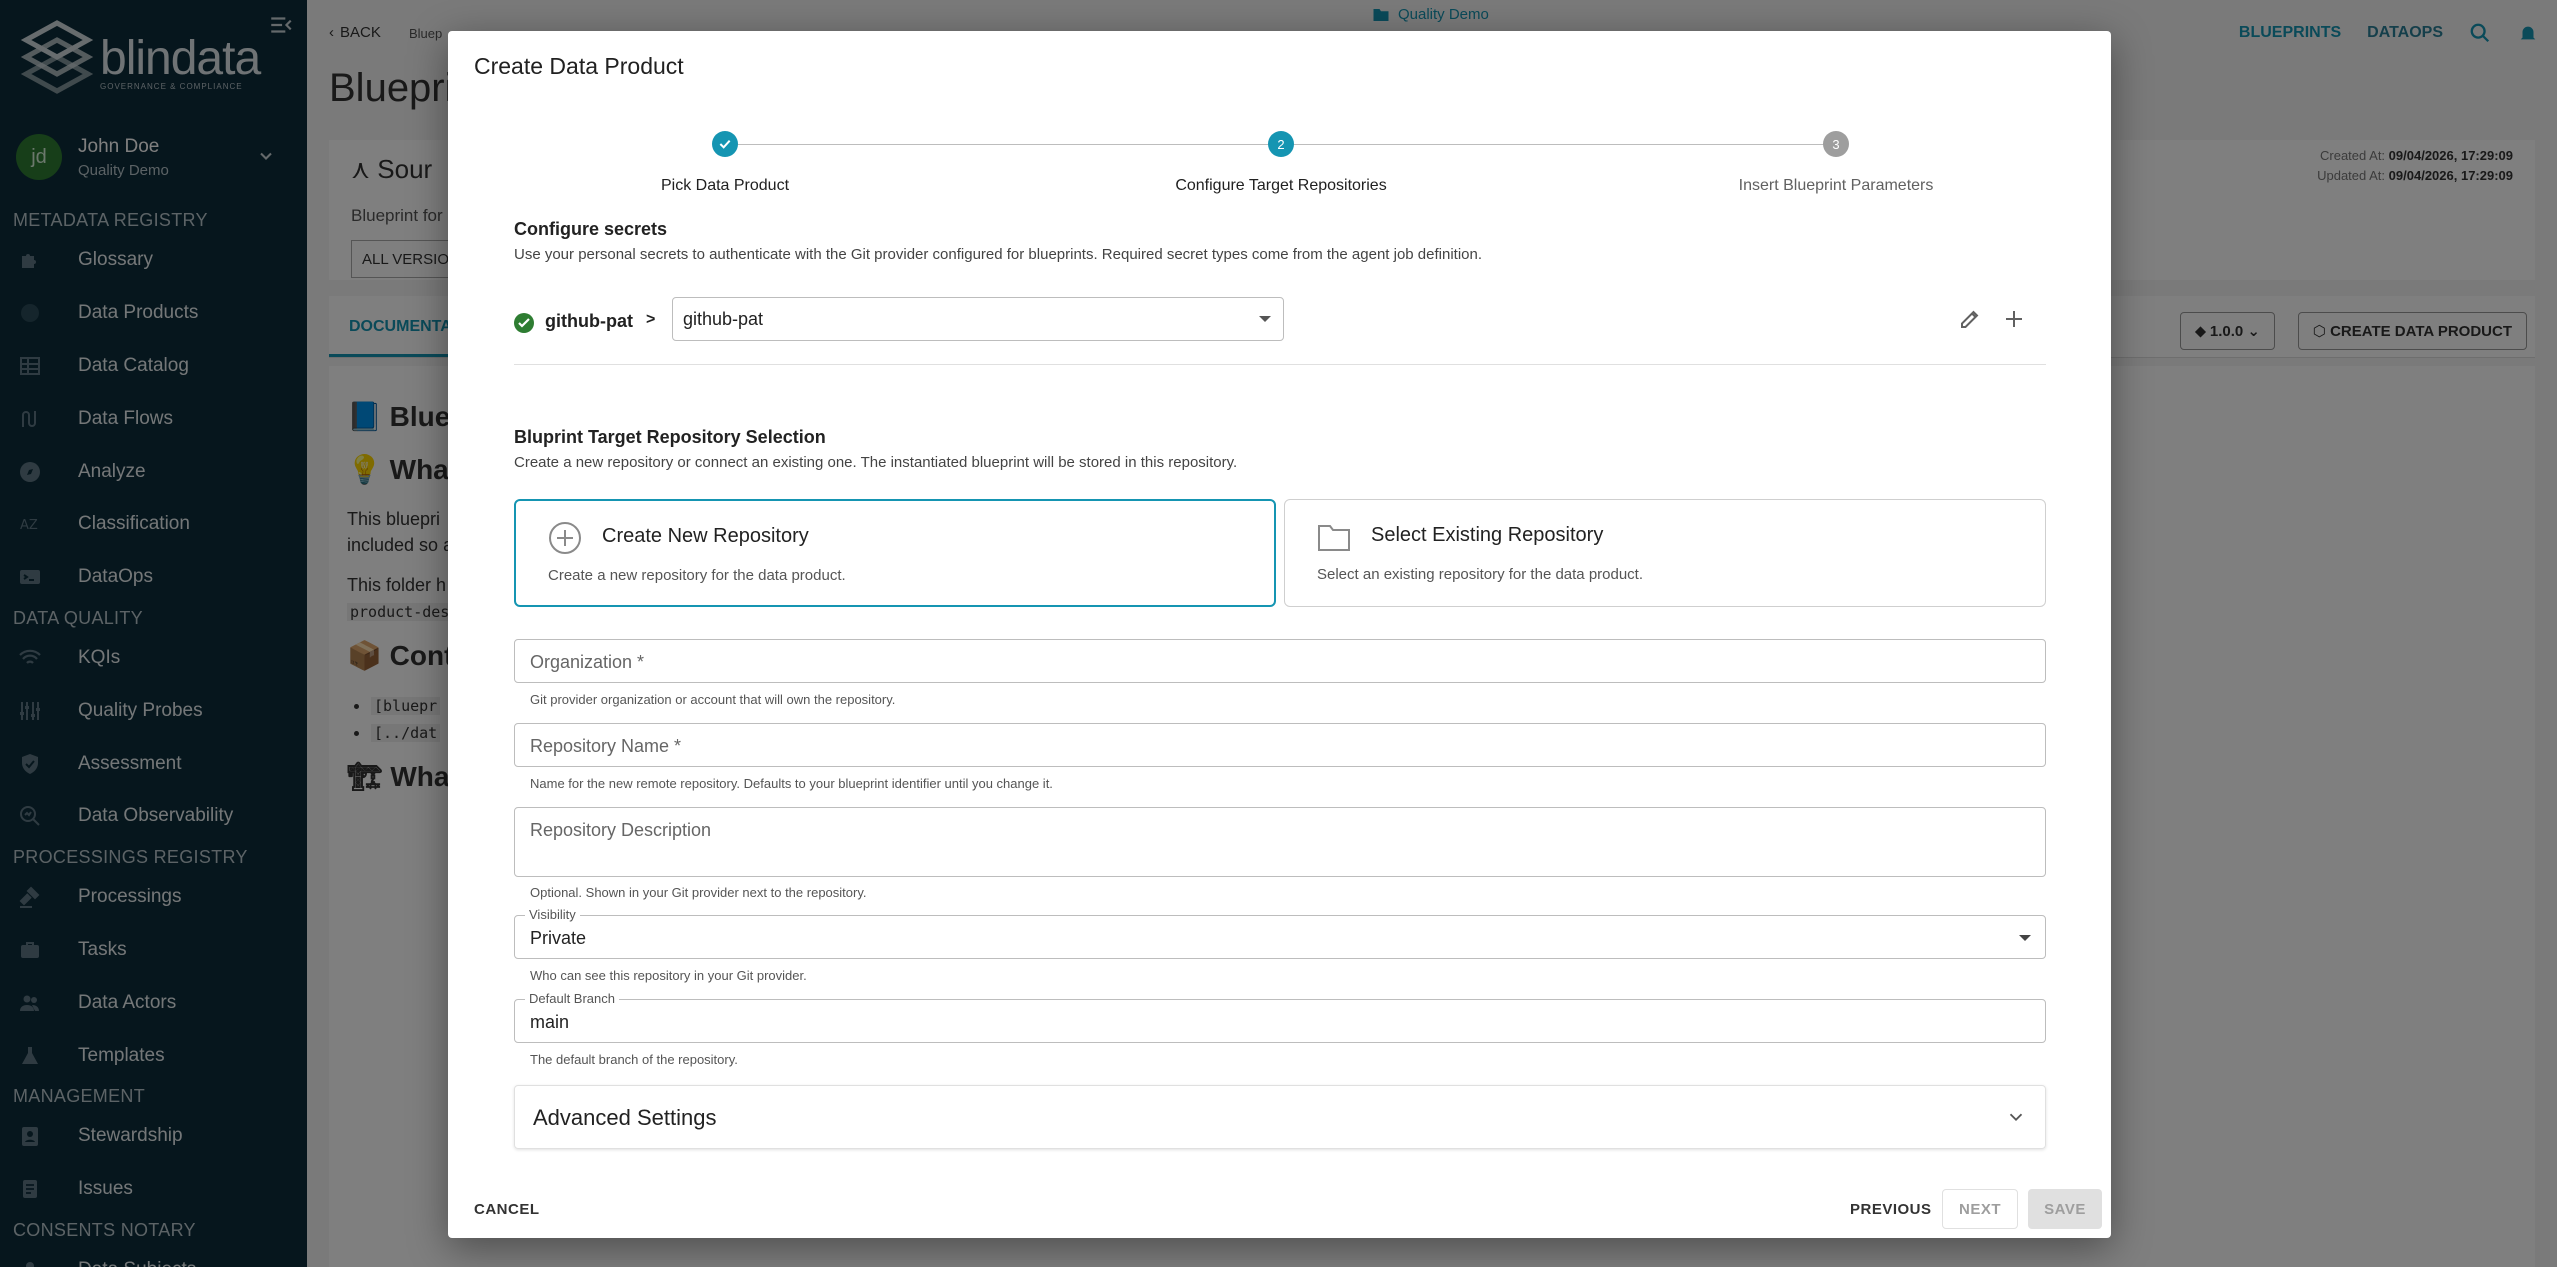 The width and height of the screenshot is (2557, 1267). What do you see at coordinates (725, 185) in the screenshot?
I see `step-1-label: Pick Data Product` at bounding box center [725, 185].